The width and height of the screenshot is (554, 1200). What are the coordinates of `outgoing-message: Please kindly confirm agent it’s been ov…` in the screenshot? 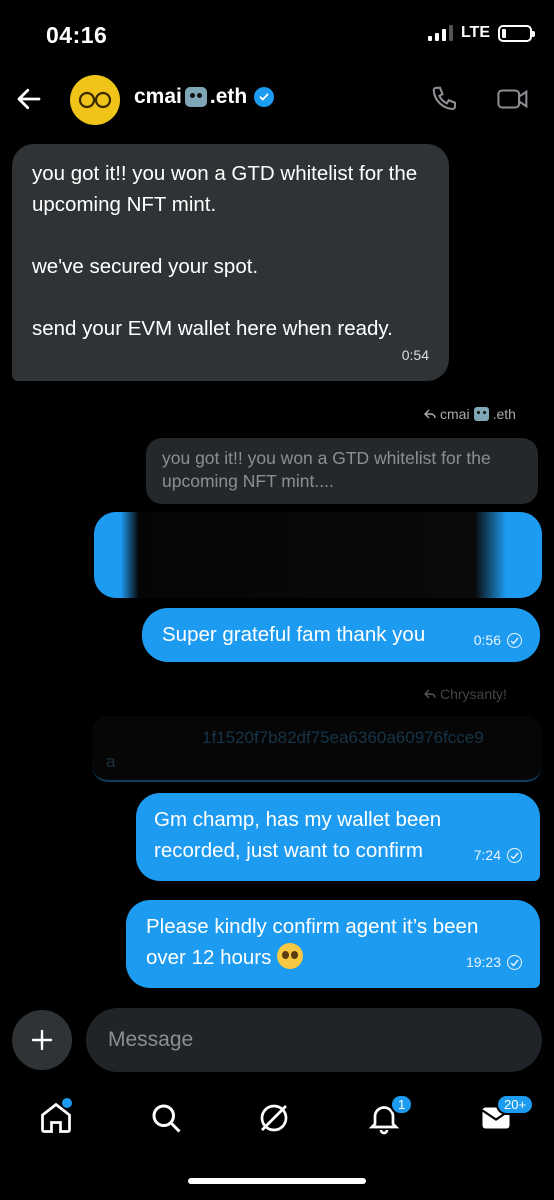 It's located at (333, 944).